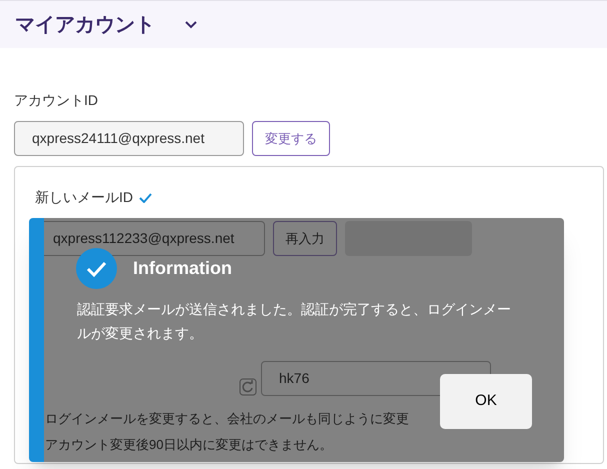 The width and height of the screenshot is (607, 469). I want to click on reenter-button: 再入力, so click(305, 238).